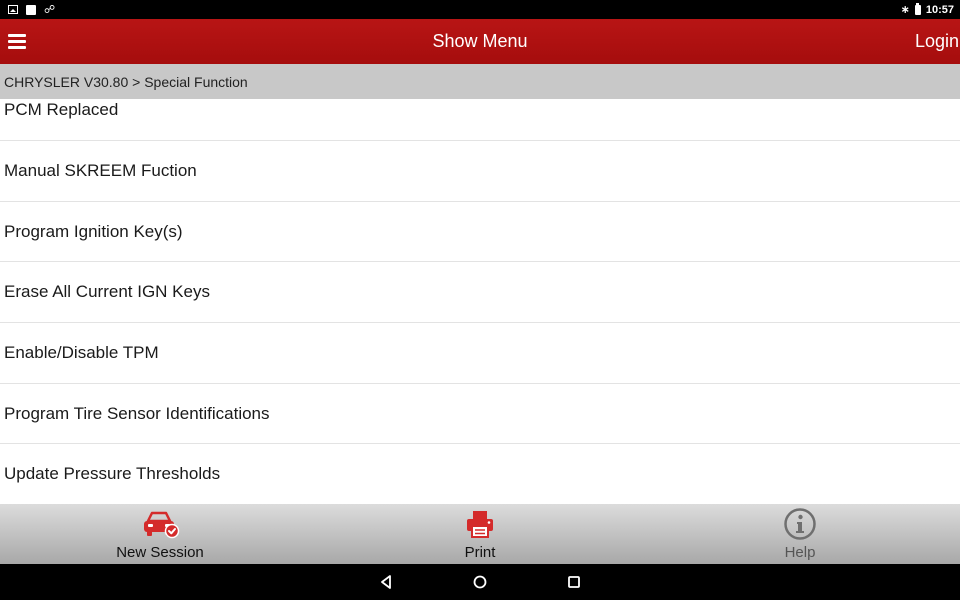 This screenshot has width=960, height=600. I want to click on status-time: 10:57, so click(939, 9).